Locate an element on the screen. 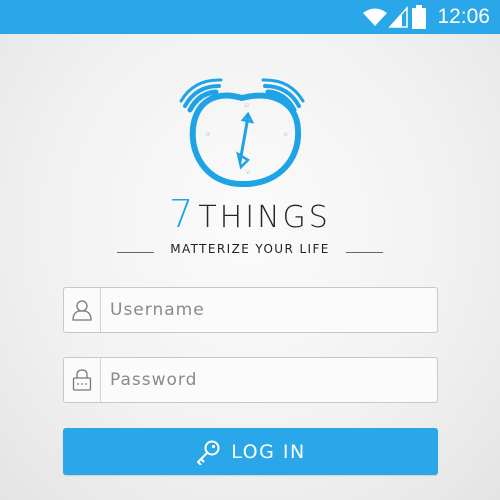  login-button-content: LOG IN is located at coordinates (250, 451).